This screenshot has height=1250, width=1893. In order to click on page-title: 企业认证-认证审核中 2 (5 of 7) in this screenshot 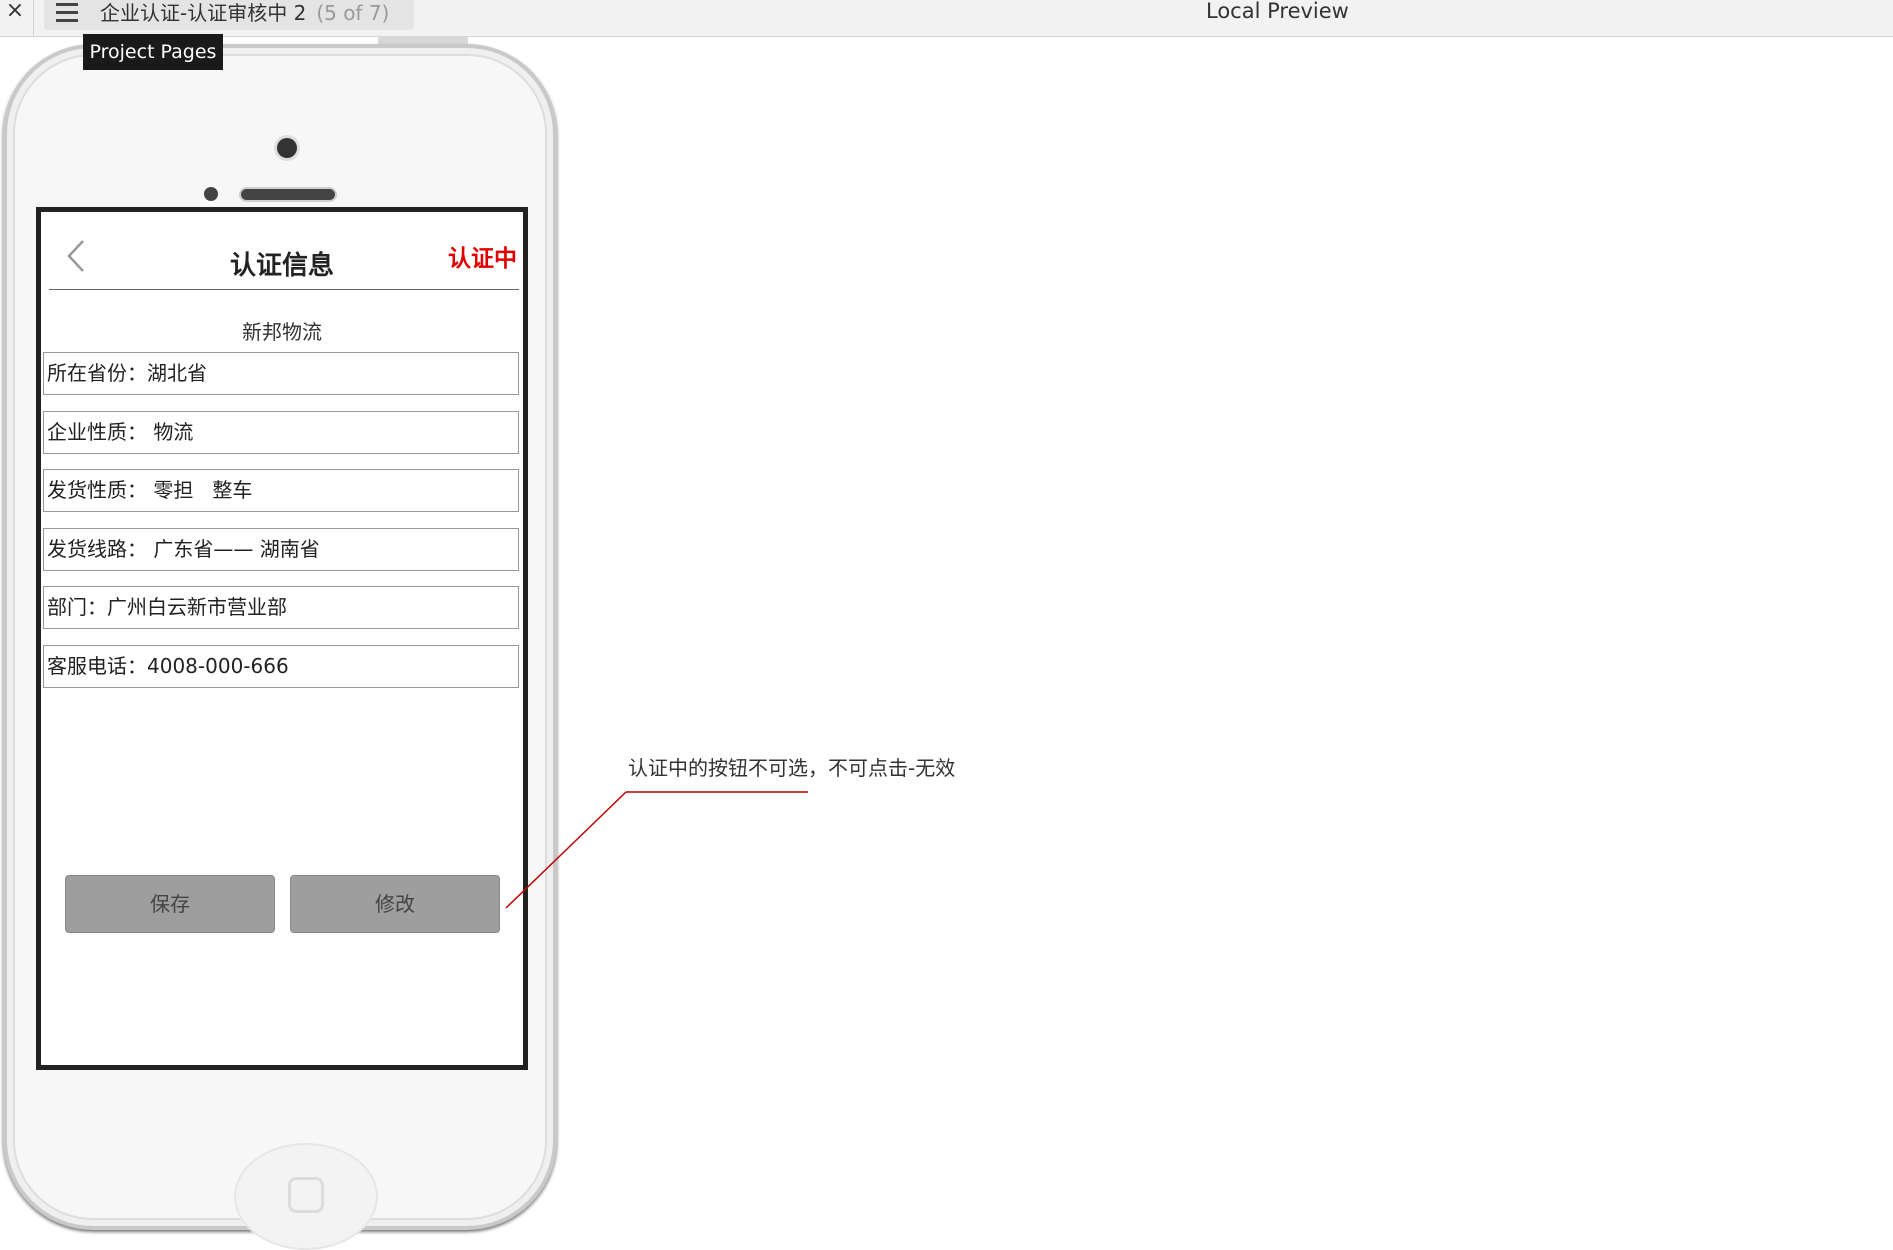, I will do `click(244, 13)`.